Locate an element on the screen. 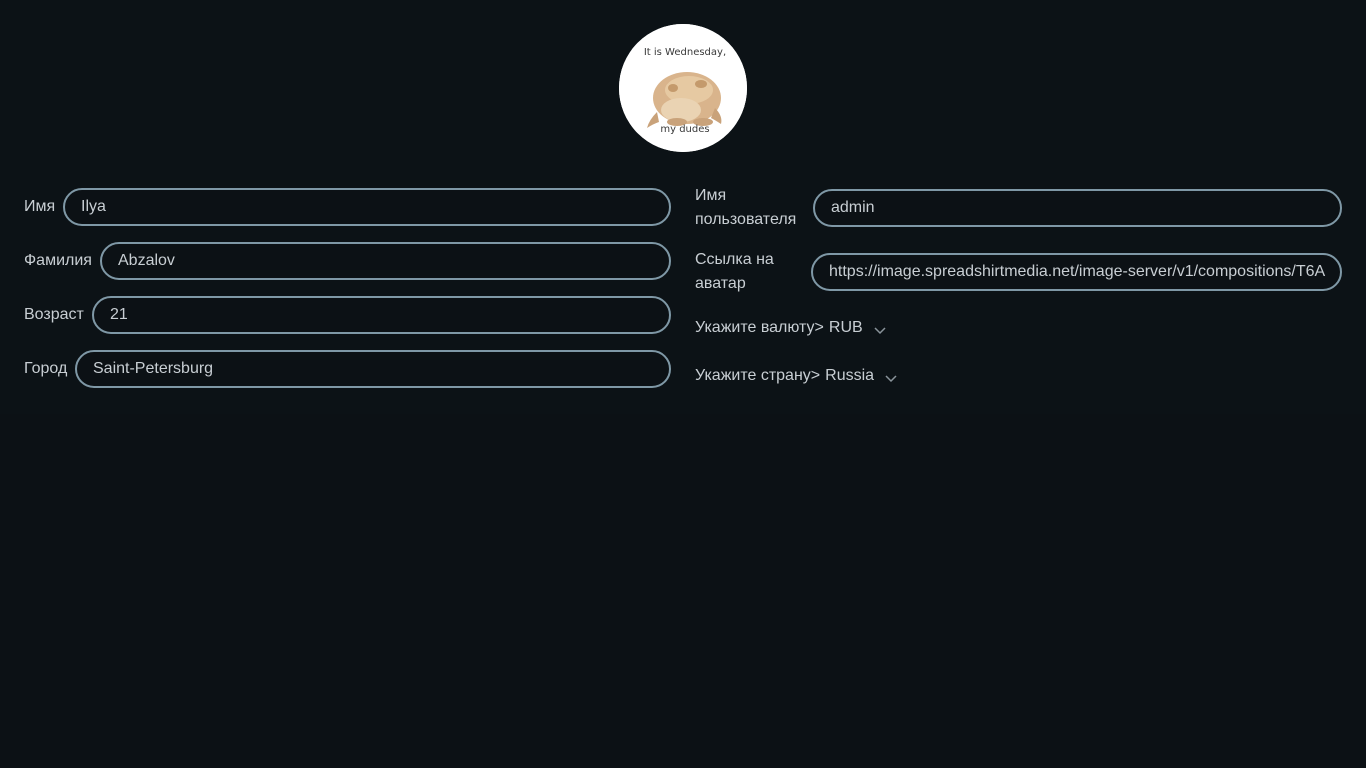  avatar-link-label-line2: аватар is located at coordinates (720, 283).